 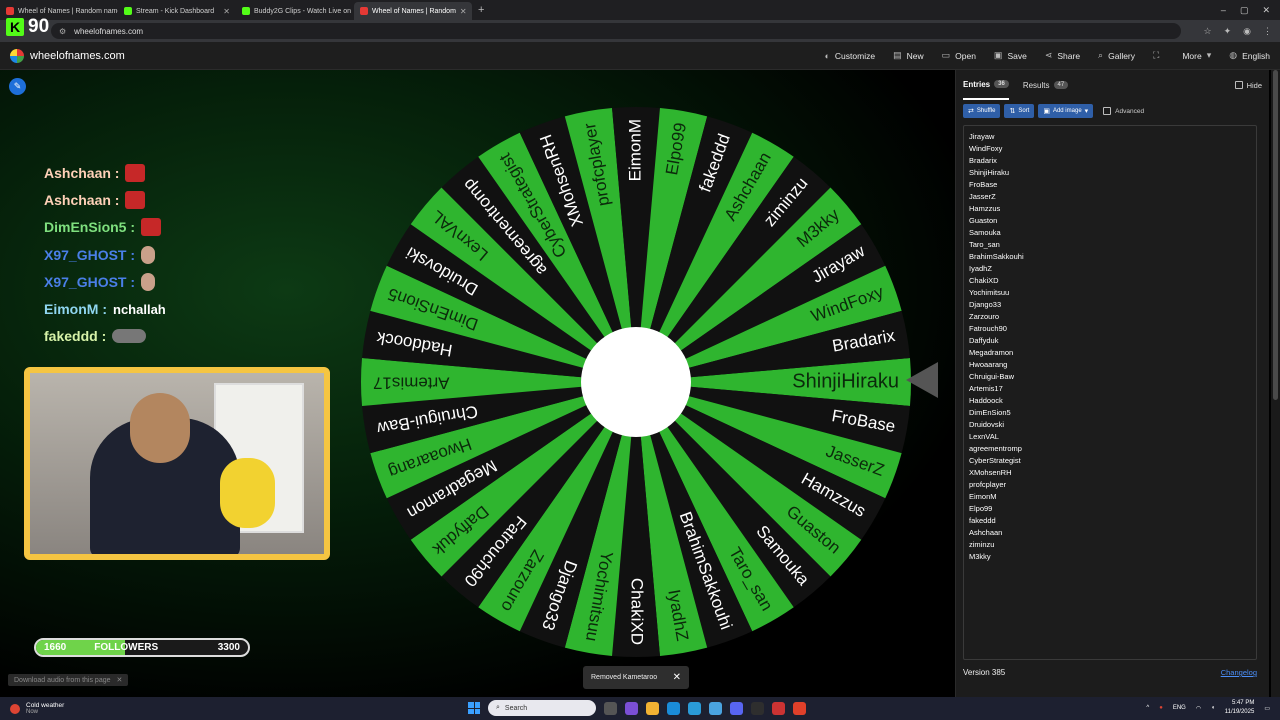 What do you see at coordinates (481, 10) in the screenshot?
I see `new-tab-button: +` at bounding box center [481, 10].